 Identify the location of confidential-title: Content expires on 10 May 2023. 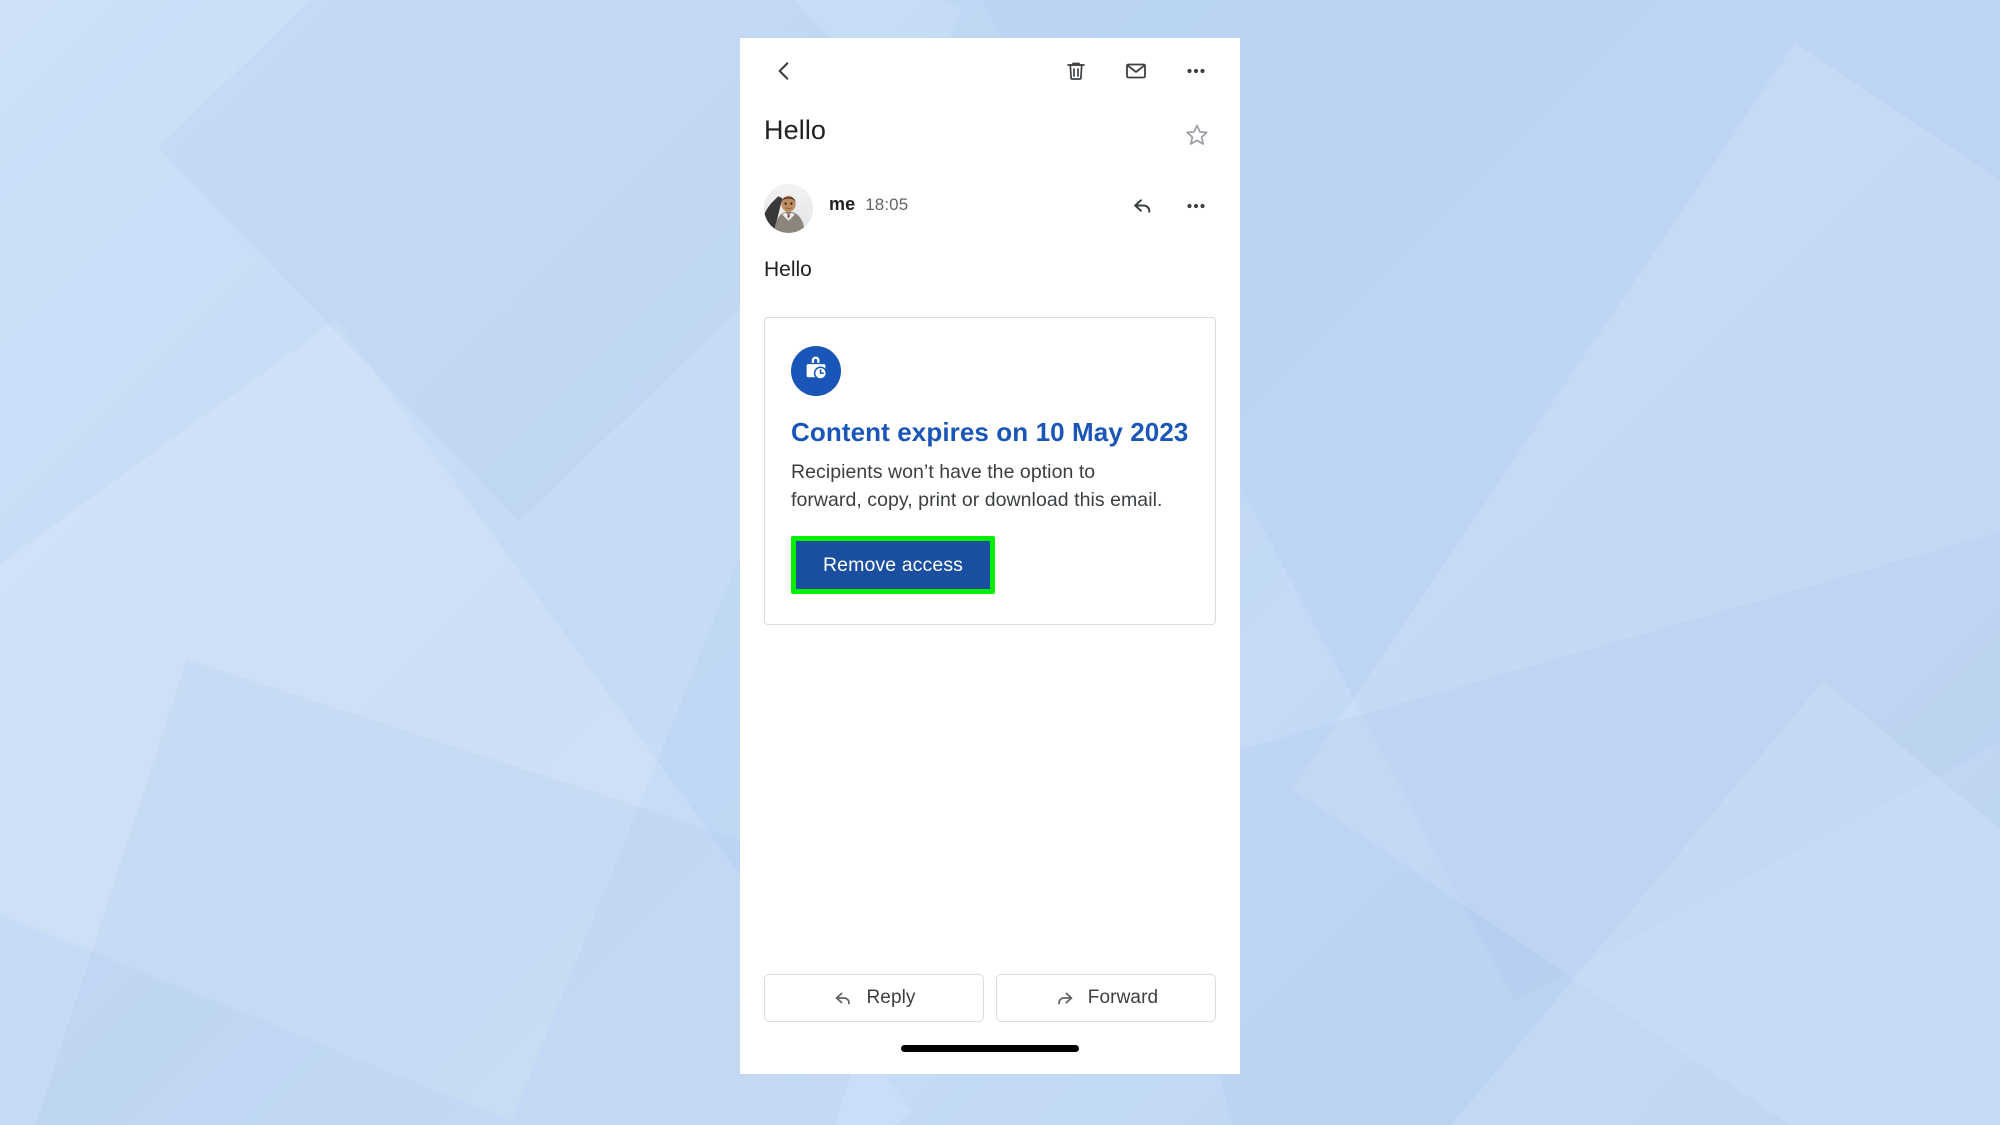
(990, 432).